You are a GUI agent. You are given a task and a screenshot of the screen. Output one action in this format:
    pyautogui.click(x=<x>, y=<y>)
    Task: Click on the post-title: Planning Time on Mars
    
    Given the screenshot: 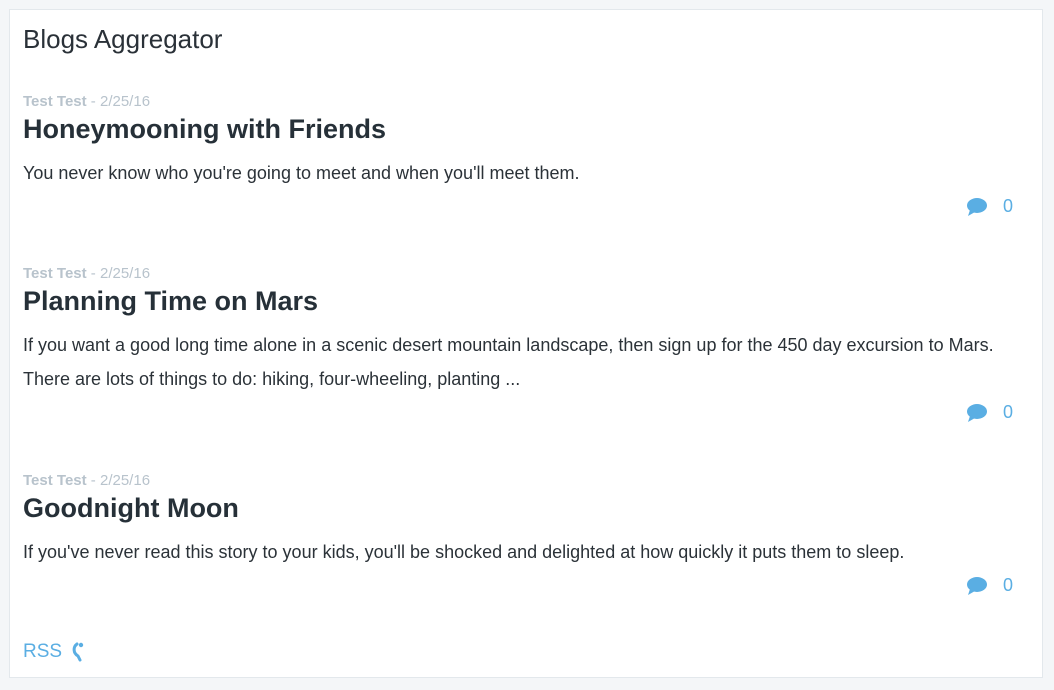 What is the action you would take?
    pyautogui.click(x=528, y=301)
    